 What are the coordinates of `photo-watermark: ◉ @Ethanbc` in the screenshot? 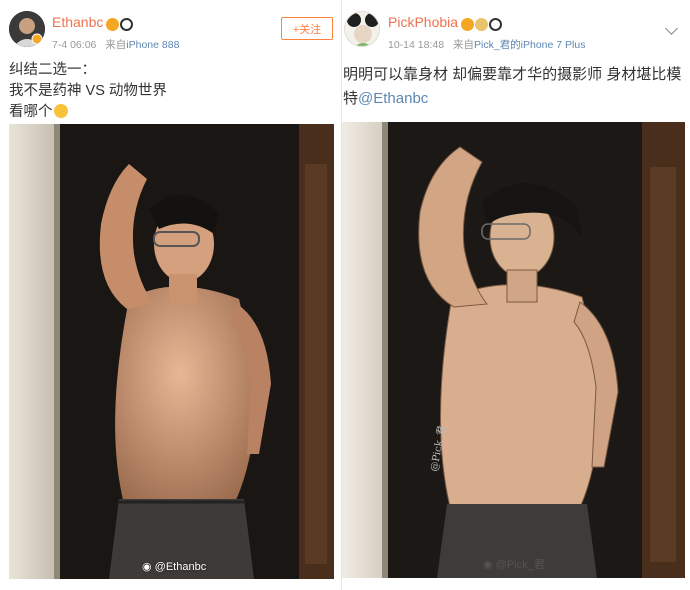 It's located at (174, 567).